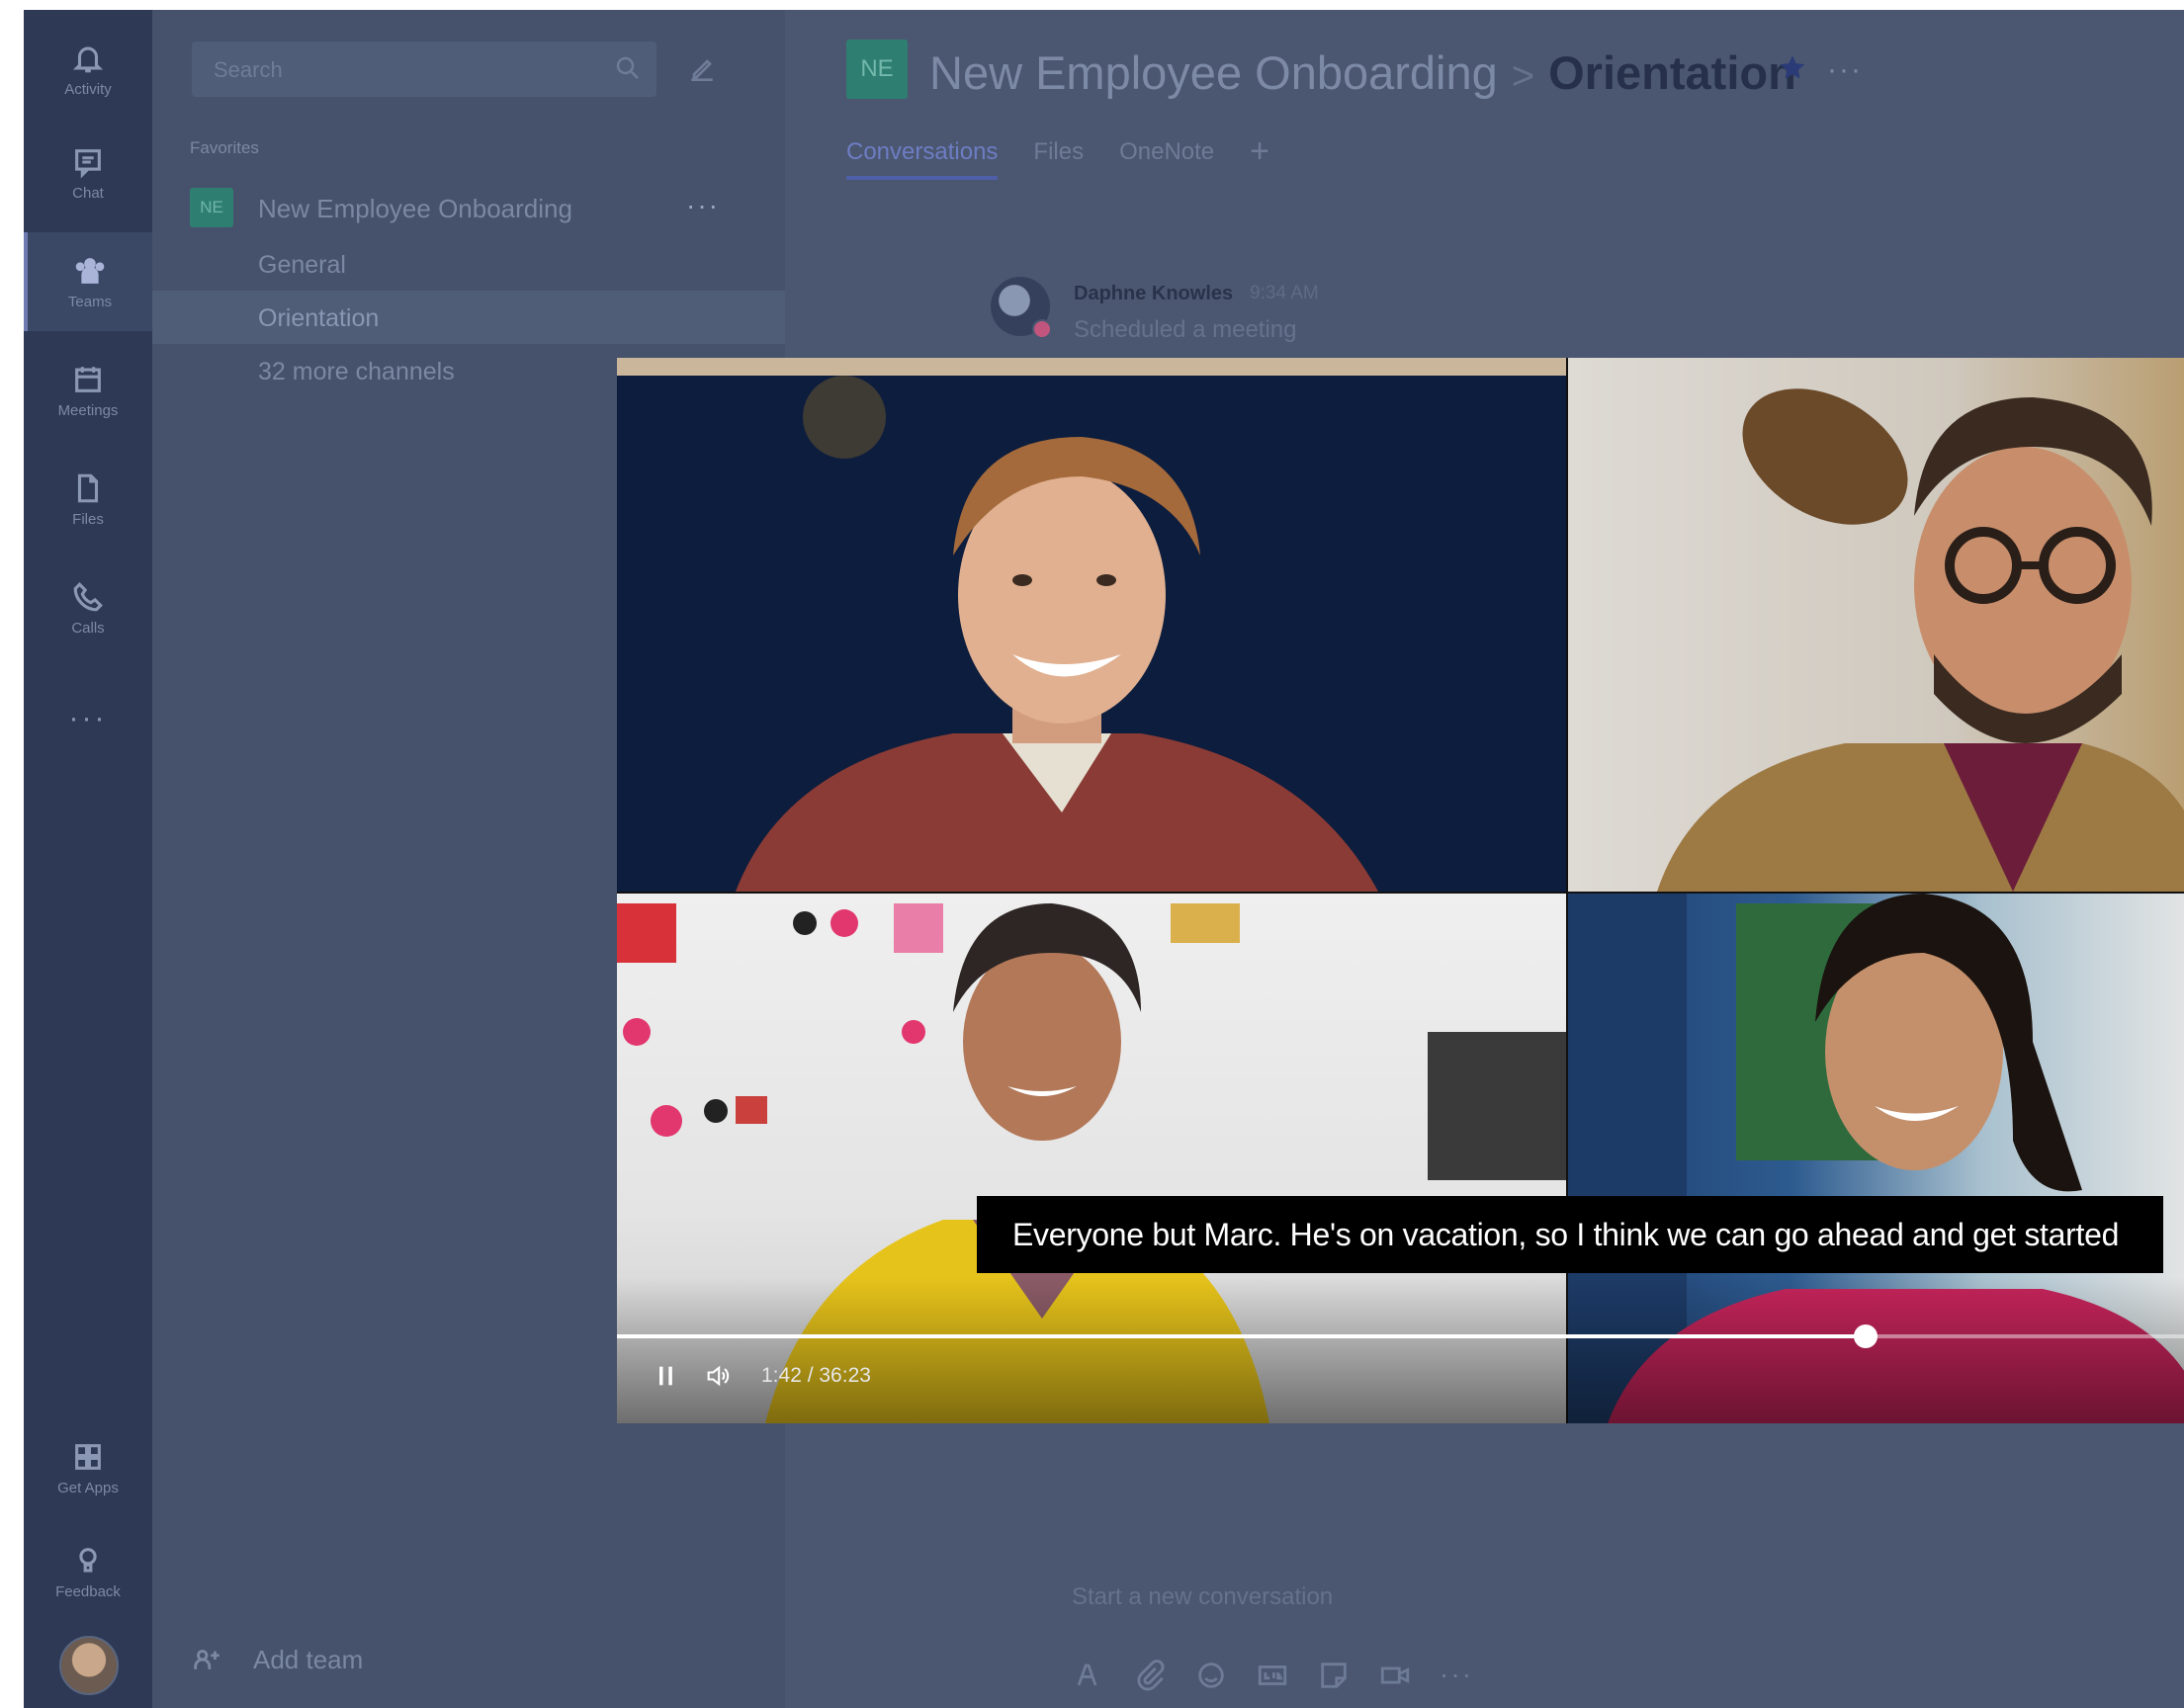  Describe the element at coordinates (1213, 72) in the screenshot. I see `breadcrumb-team: New Employee Onboarding` at that location.